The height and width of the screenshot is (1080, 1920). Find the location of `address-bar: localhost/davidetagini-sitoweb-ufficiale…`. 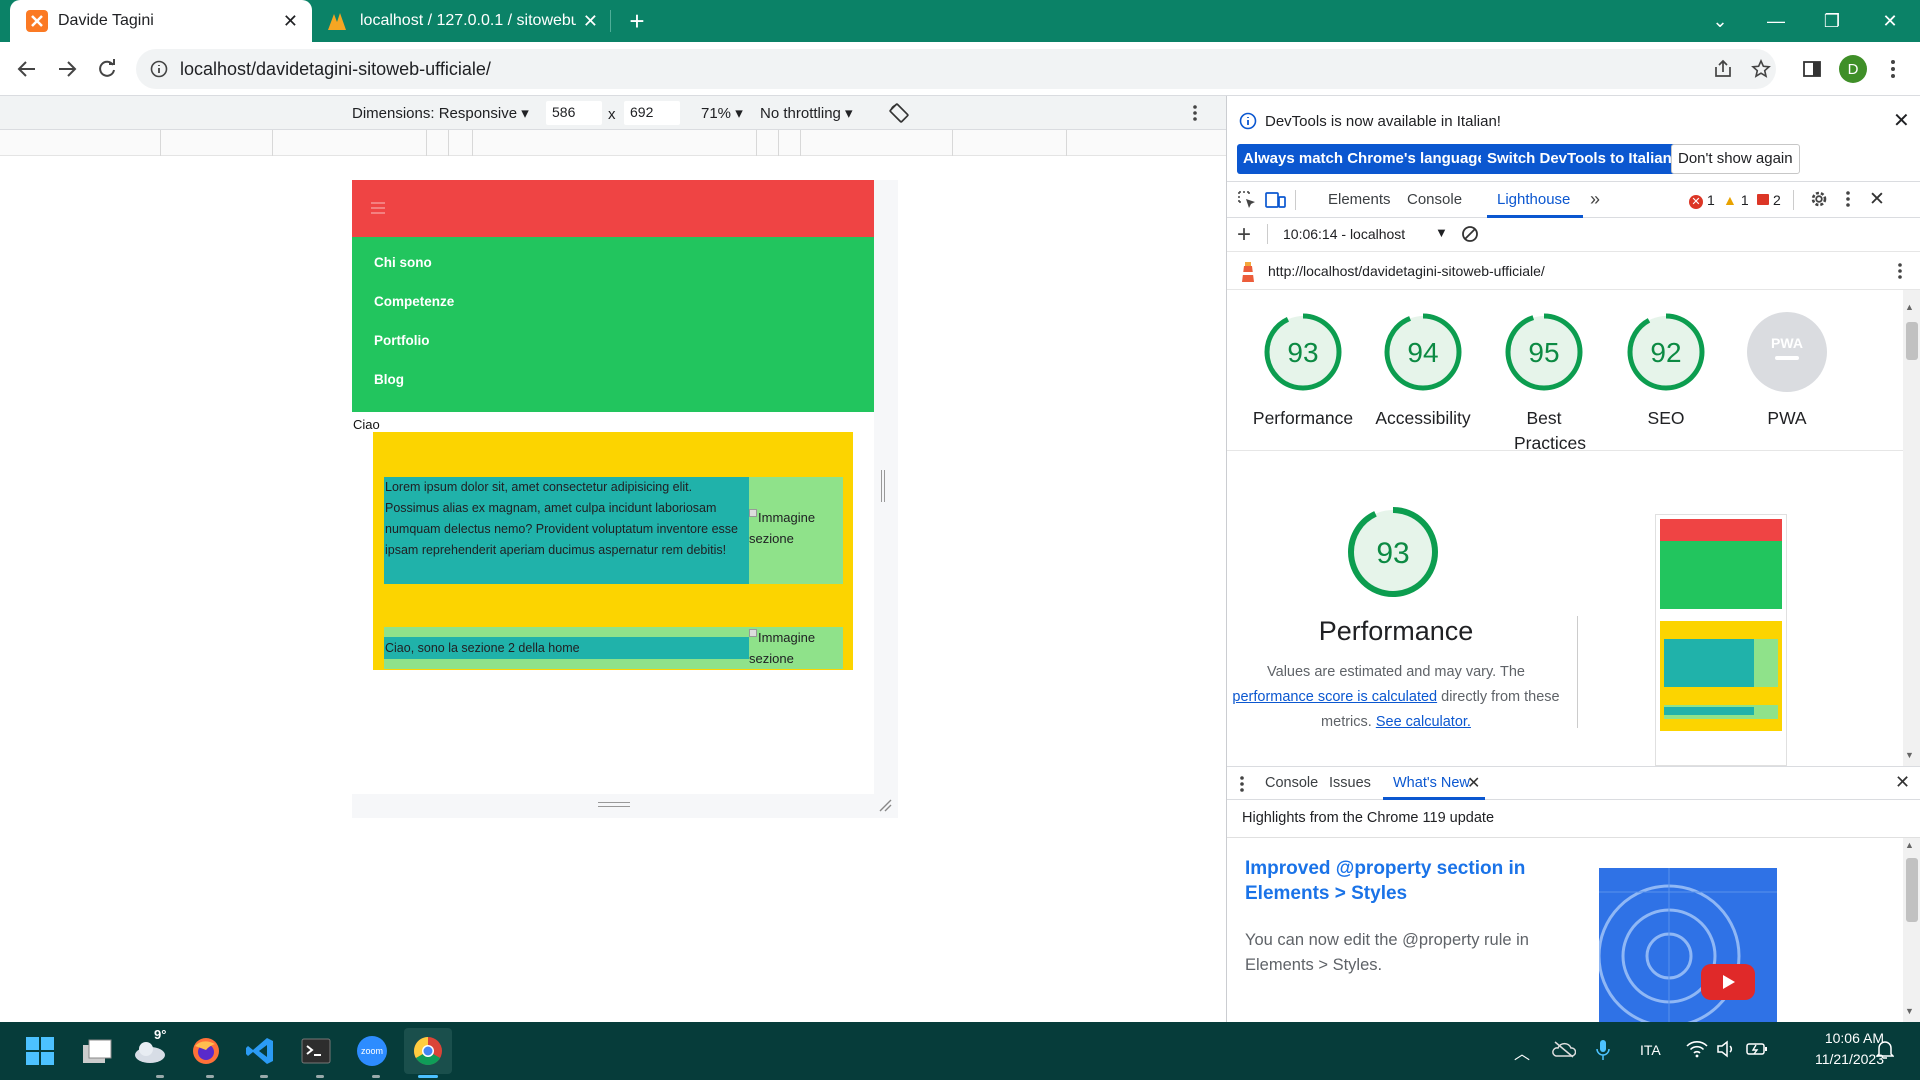

address-bar: localhost/davidetagini-sitoweb-ufficiale… is located at coordinates (956, 69).